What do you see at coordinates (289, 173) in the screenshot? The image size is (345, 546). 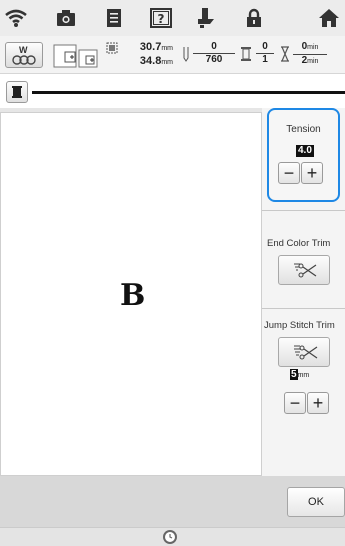 I see `tension-minus-button: −` at bounding box center [289, 173].